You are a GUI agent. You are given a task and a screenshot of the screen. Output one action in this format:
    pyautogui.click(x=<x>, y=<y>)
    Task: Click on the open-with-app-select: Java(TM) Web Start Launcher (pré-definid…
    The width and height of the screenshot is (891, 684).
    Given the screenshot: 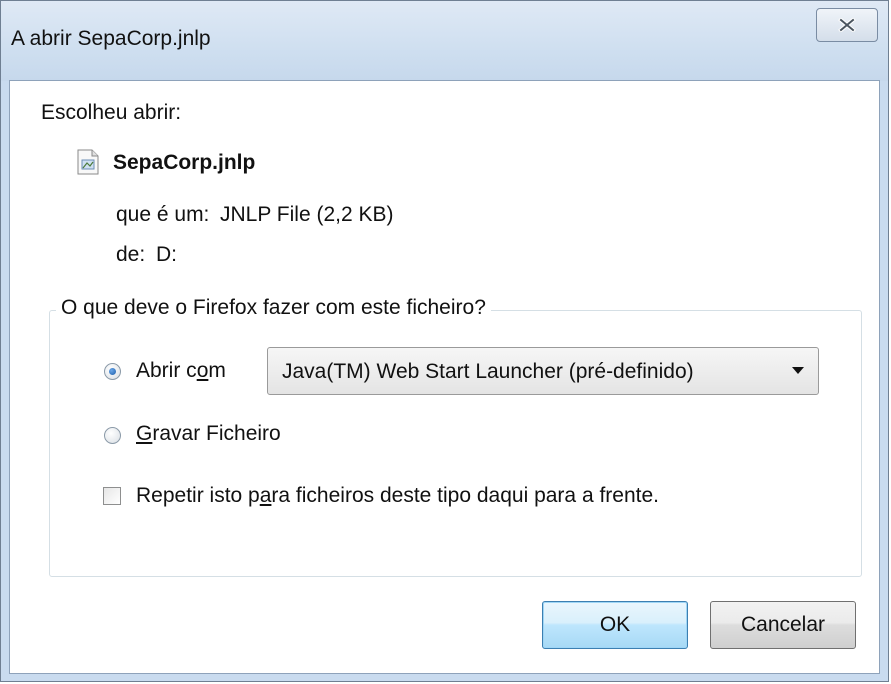 What is the action you would take?
    pyautogui.click(x=543, y=371)
    